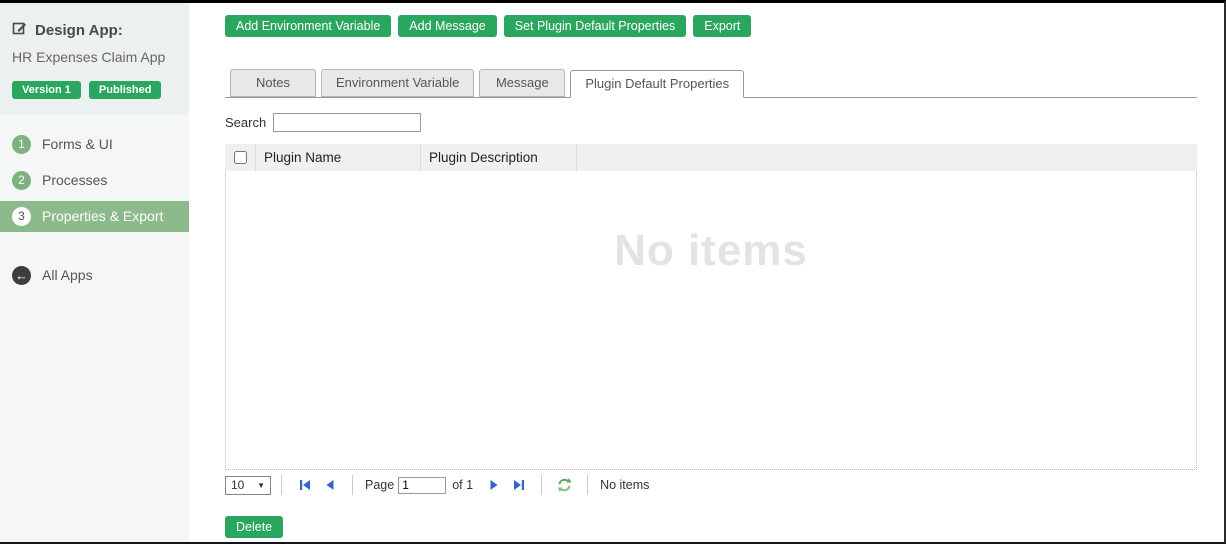 The height and width of the screenshot is (544, 1226). I want to click on sidebar-item-properties-export: 3 Properties & Export, so click(94, 216).